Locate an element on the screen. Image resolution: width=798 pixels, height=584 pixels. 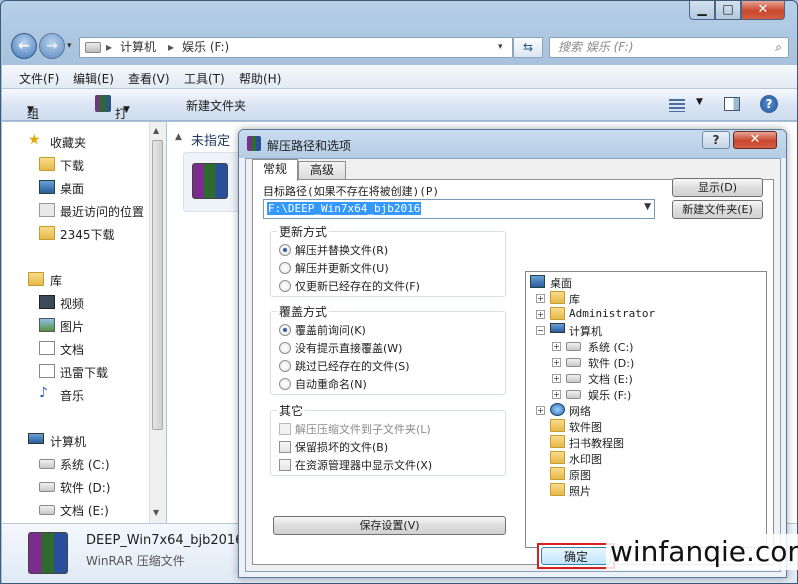
music-icon: ♪ is located at coordinates (43, 393).